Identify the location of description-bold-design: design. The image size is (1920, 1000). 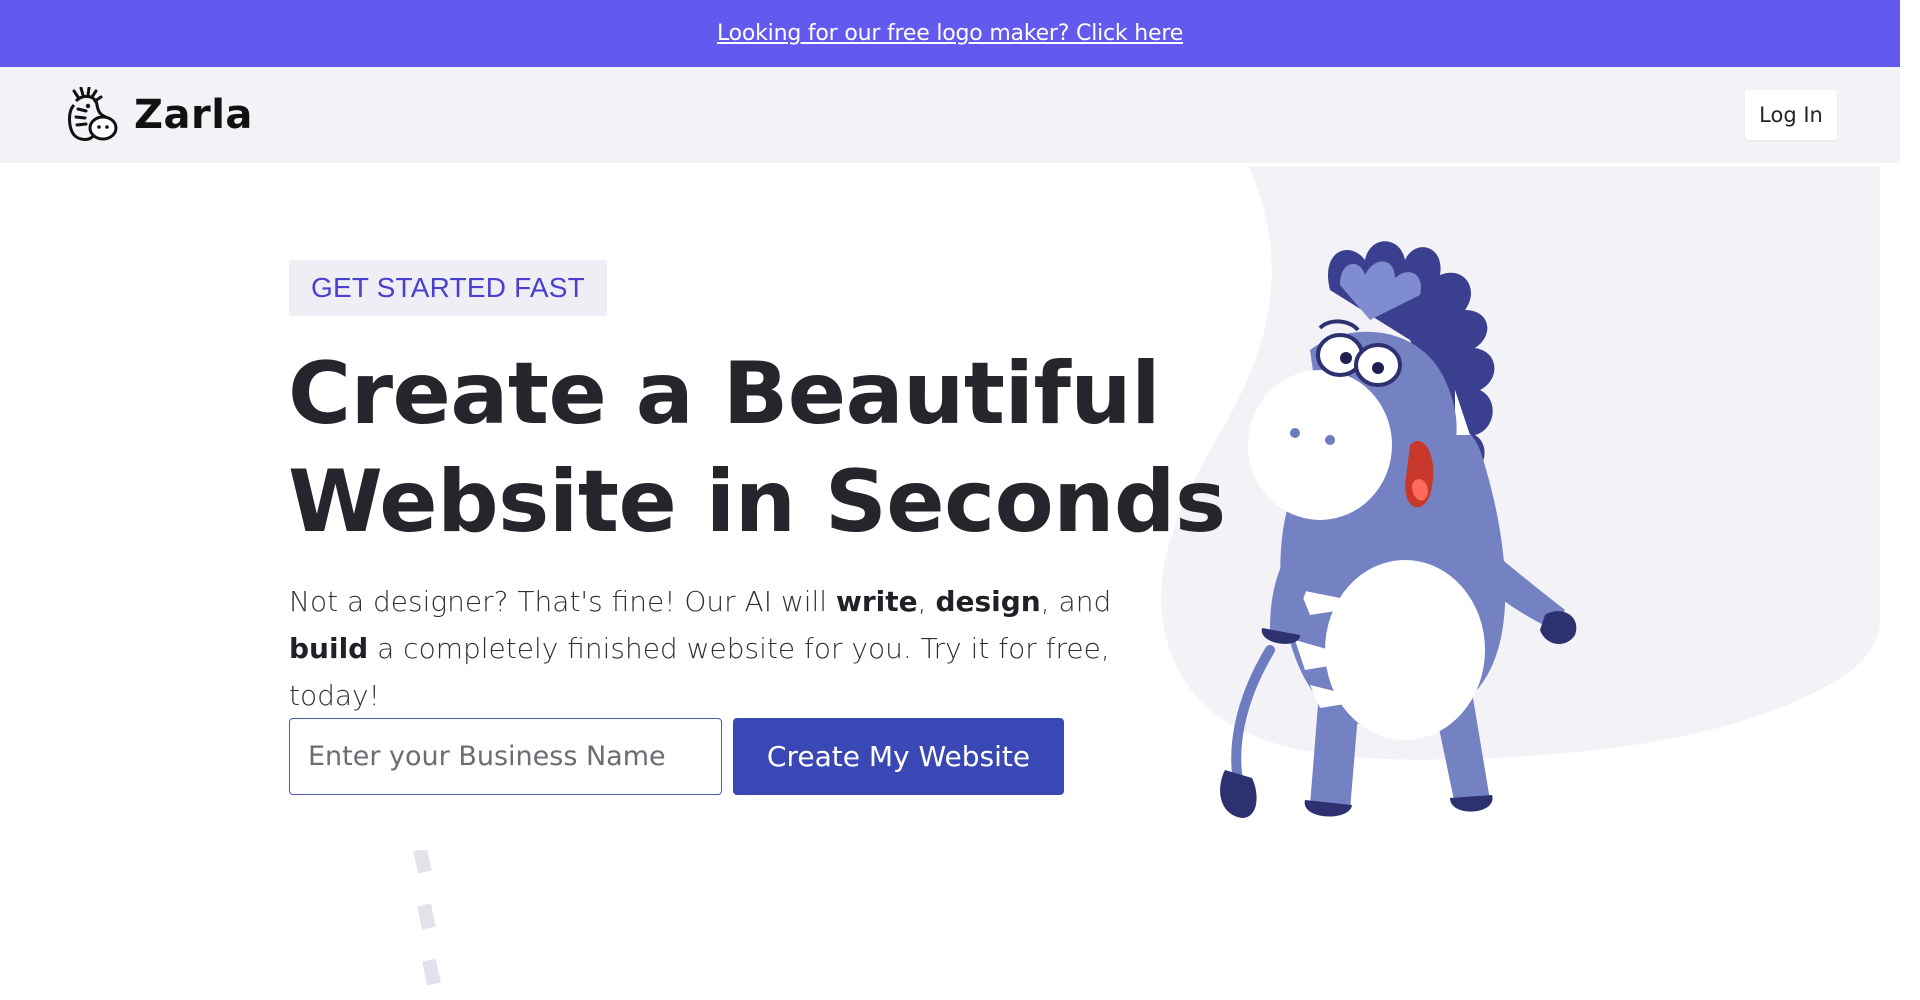
(988, 601).